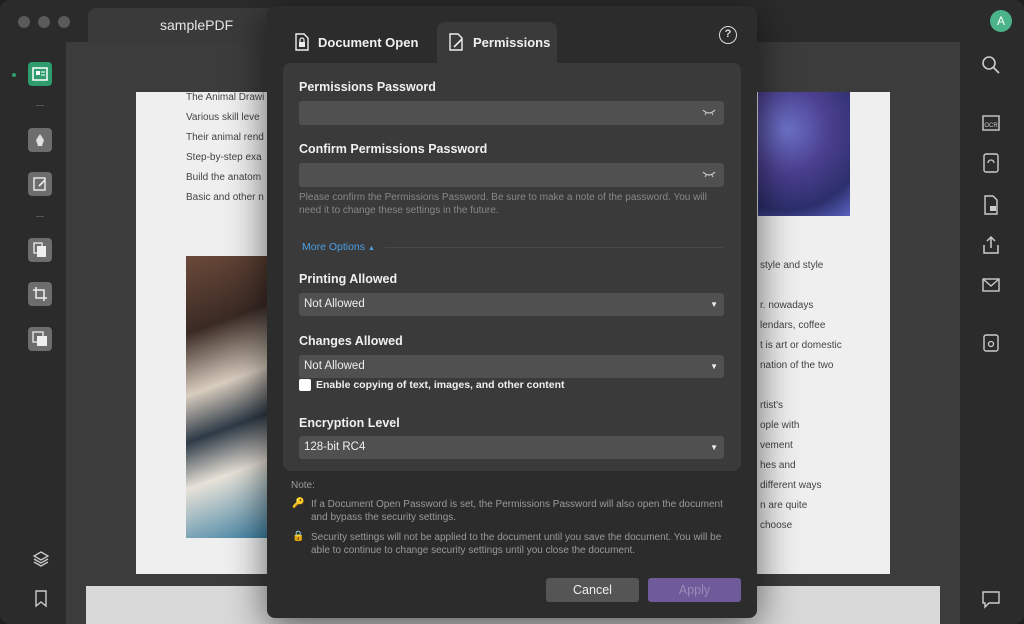 The width and height of the screenshot is (1024, 624). What do you see at coordinates (778, 465) in the screenshot?
I see `page-text-line: hes and` at bounding box center [778, 465].